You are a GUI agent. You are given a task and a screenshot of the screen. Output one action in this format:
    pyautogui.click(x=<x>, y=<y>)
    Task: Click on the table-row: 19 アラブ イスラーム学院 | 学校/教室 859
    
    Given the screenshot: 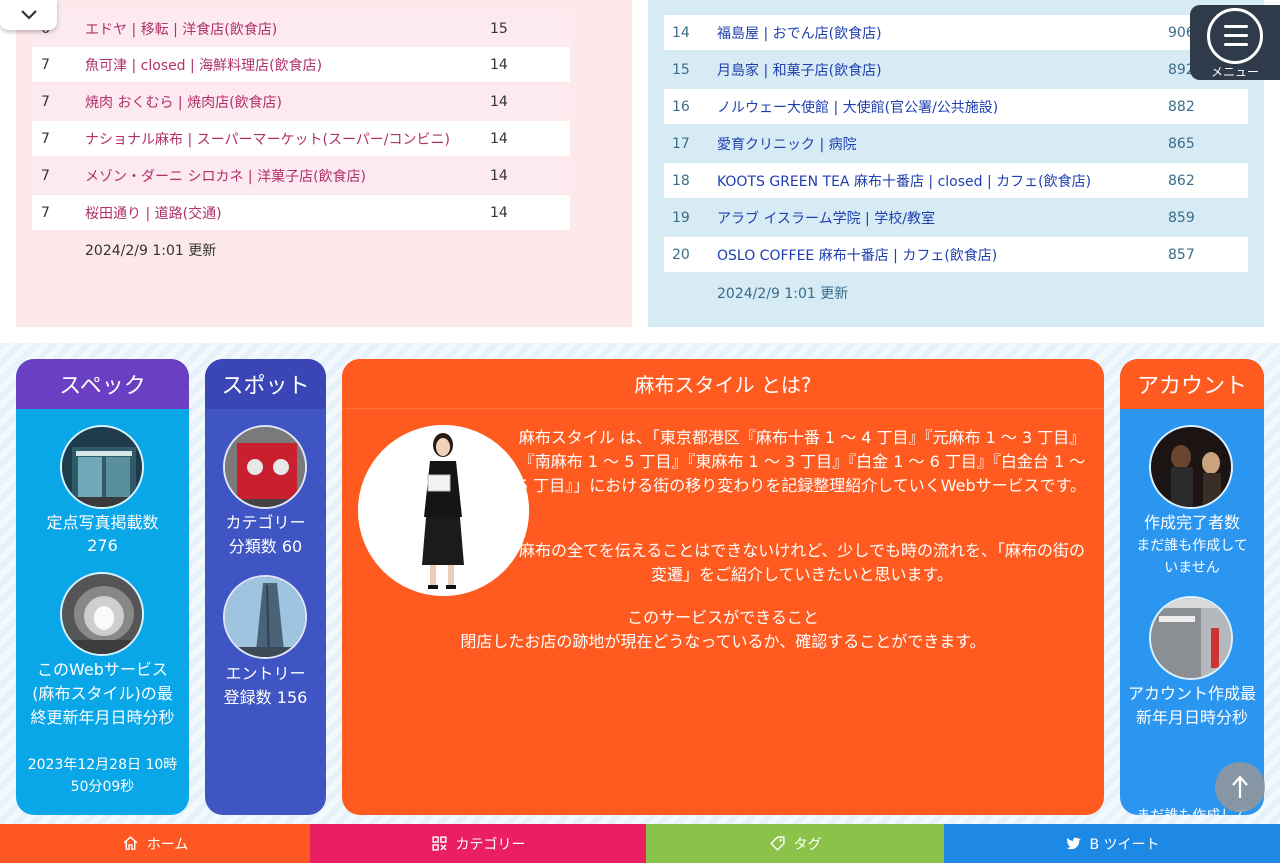 What is the action you would take?
    pyautogui.click(x=956, y=217)
    